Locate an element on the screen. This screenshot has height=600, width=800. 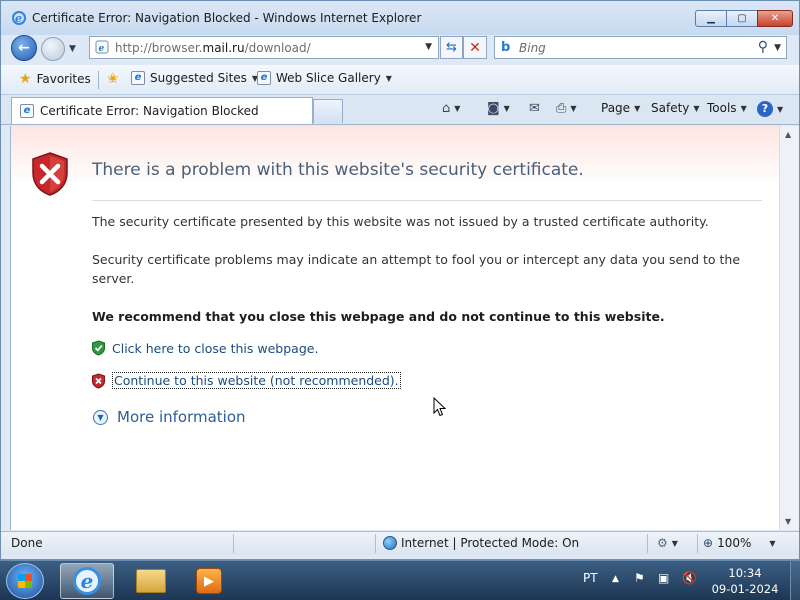
help-button: ? ▼ is located at coordinates (770, 109).